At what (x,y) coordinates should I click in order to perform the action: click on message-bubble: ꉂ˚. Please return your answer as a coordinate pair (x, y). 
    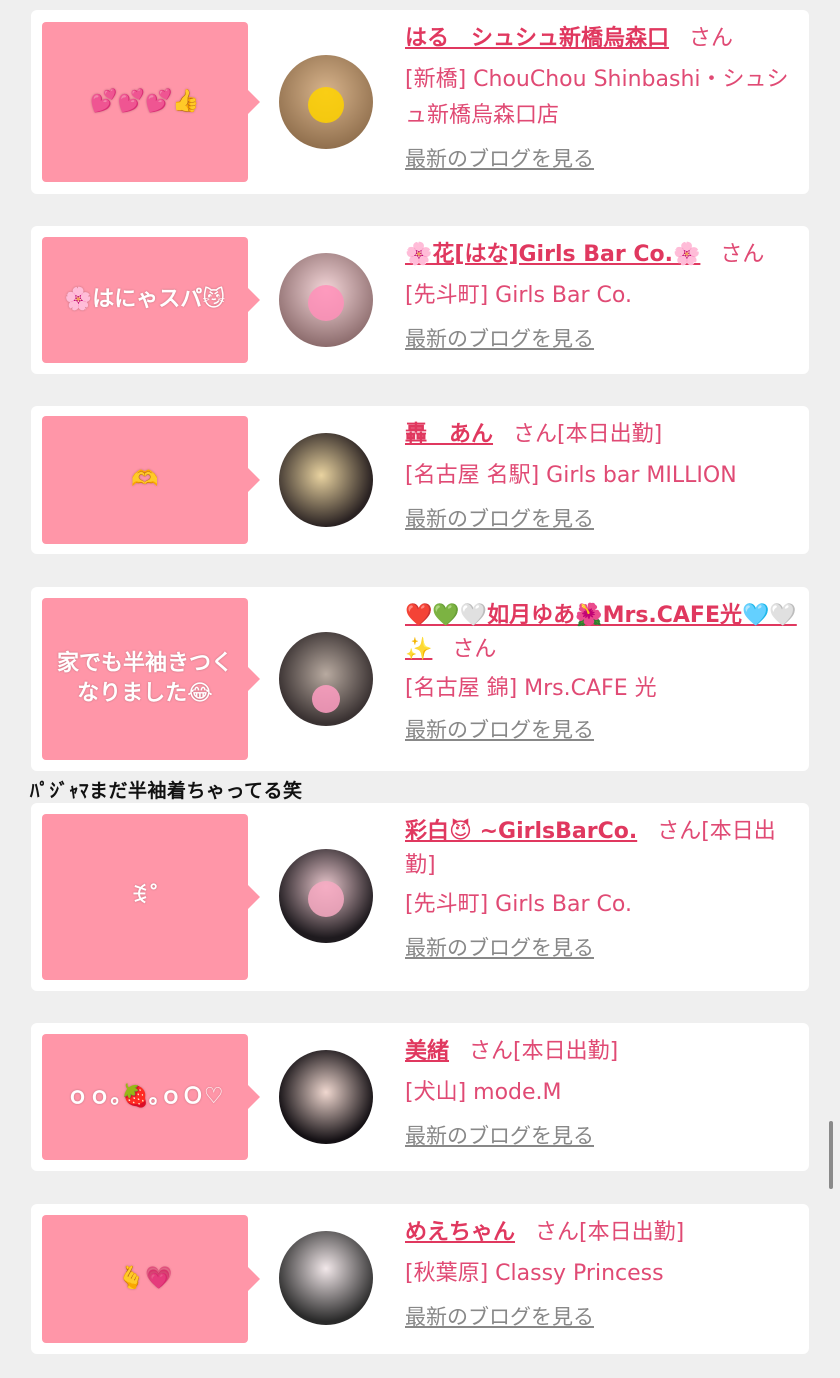
    Looking at the image, I should click on (151, 897).